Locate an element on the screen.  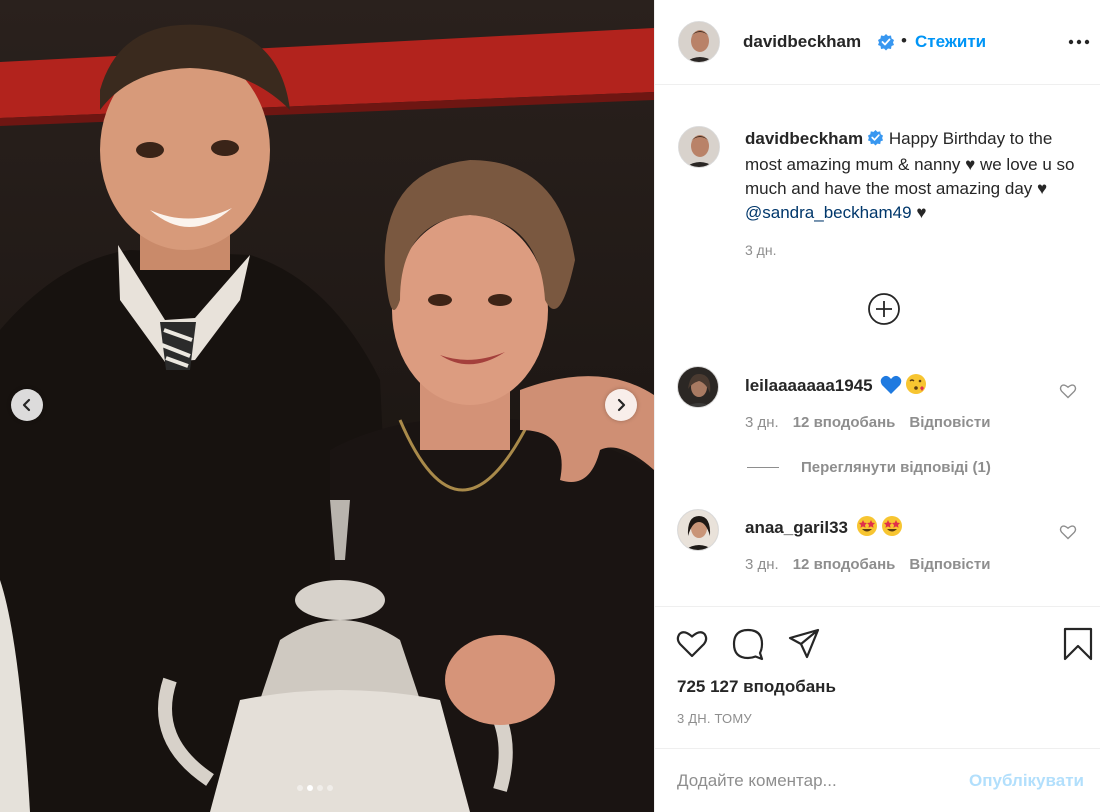
author-avatar is located at coordinates (699, 42).